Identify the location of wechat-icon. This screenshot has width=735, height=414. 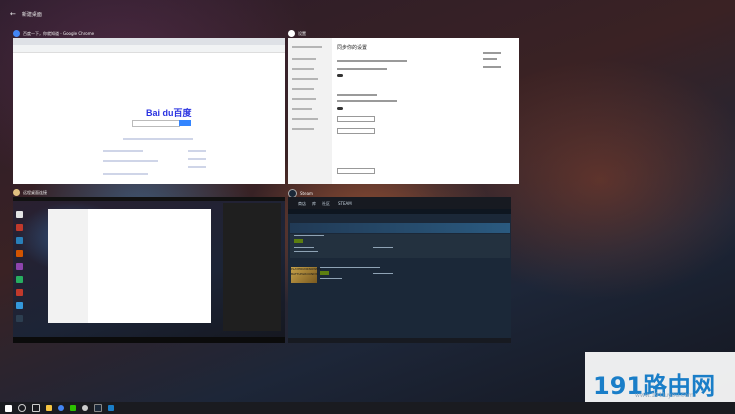
(73, 408).